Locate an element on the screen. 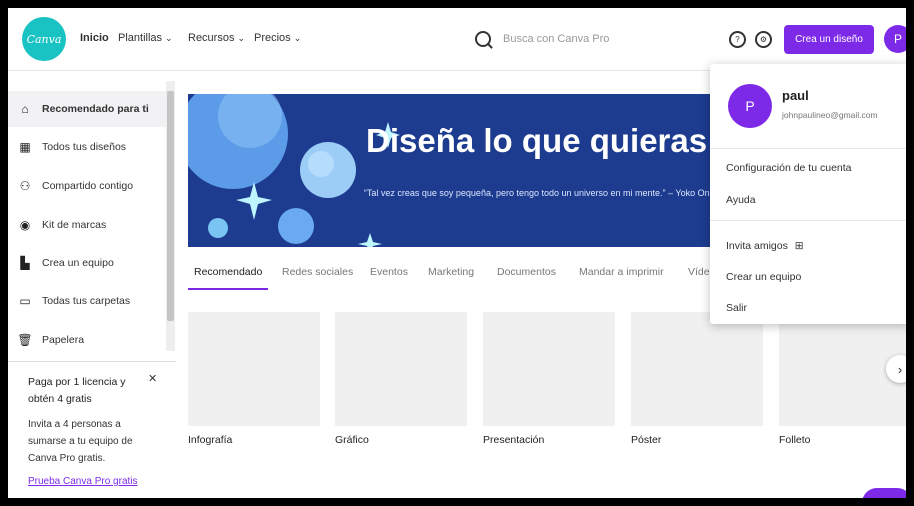 This screenshot has width=914, height=506. sidebar-item-recomendado: ⌂ Recomendado para ti is located at coordinates (87, 109).